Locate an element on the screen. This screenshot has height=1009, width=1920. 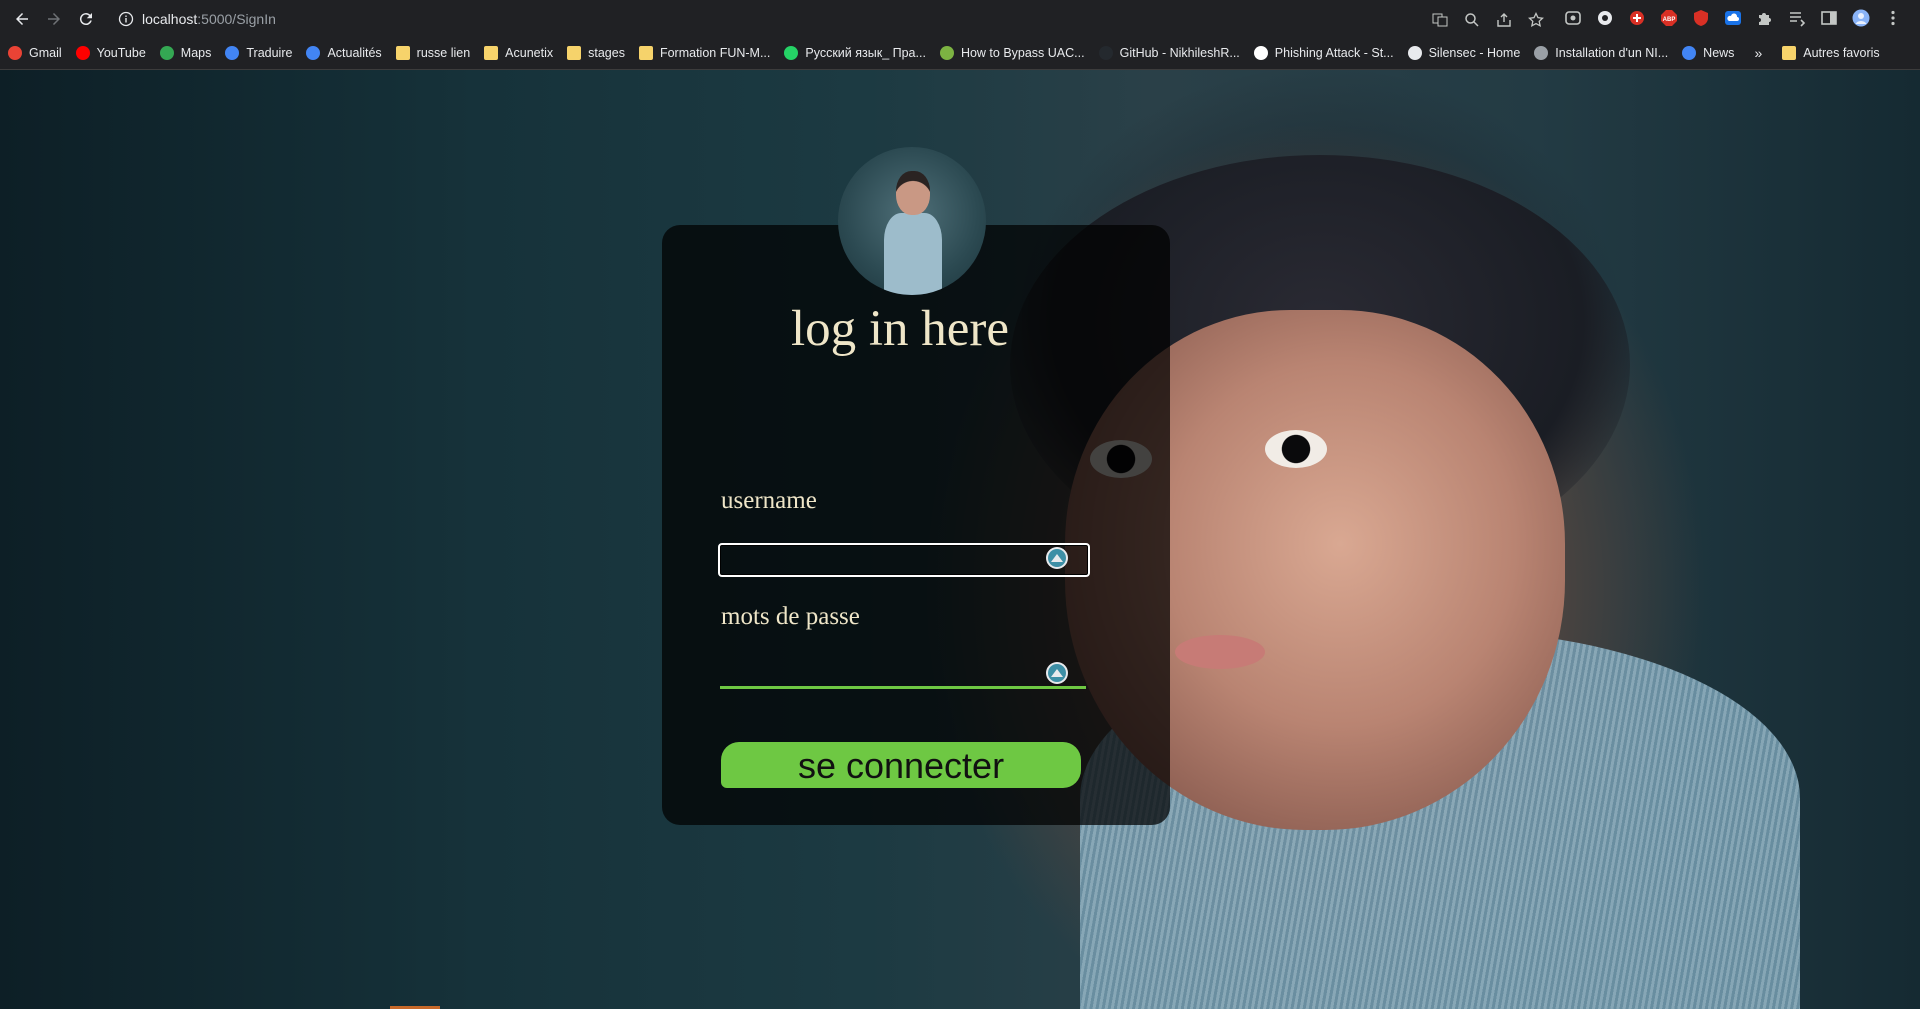
extension-3-button is located at coordinates (1637, 18).